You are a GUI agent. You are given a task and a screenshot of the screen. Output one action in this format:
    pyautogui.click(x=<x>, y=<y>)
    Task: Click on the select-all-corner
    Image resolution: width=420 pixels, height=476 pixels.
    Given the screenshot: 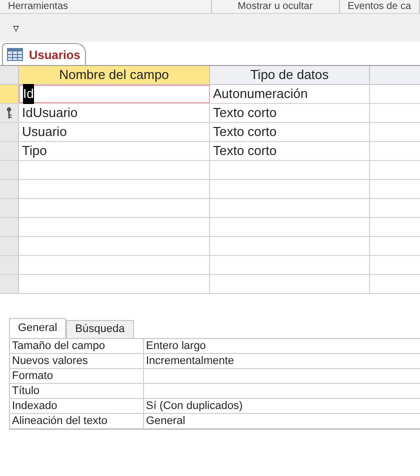 What is the action you would take?
    pyautogui.click(x=9, y=75)
    